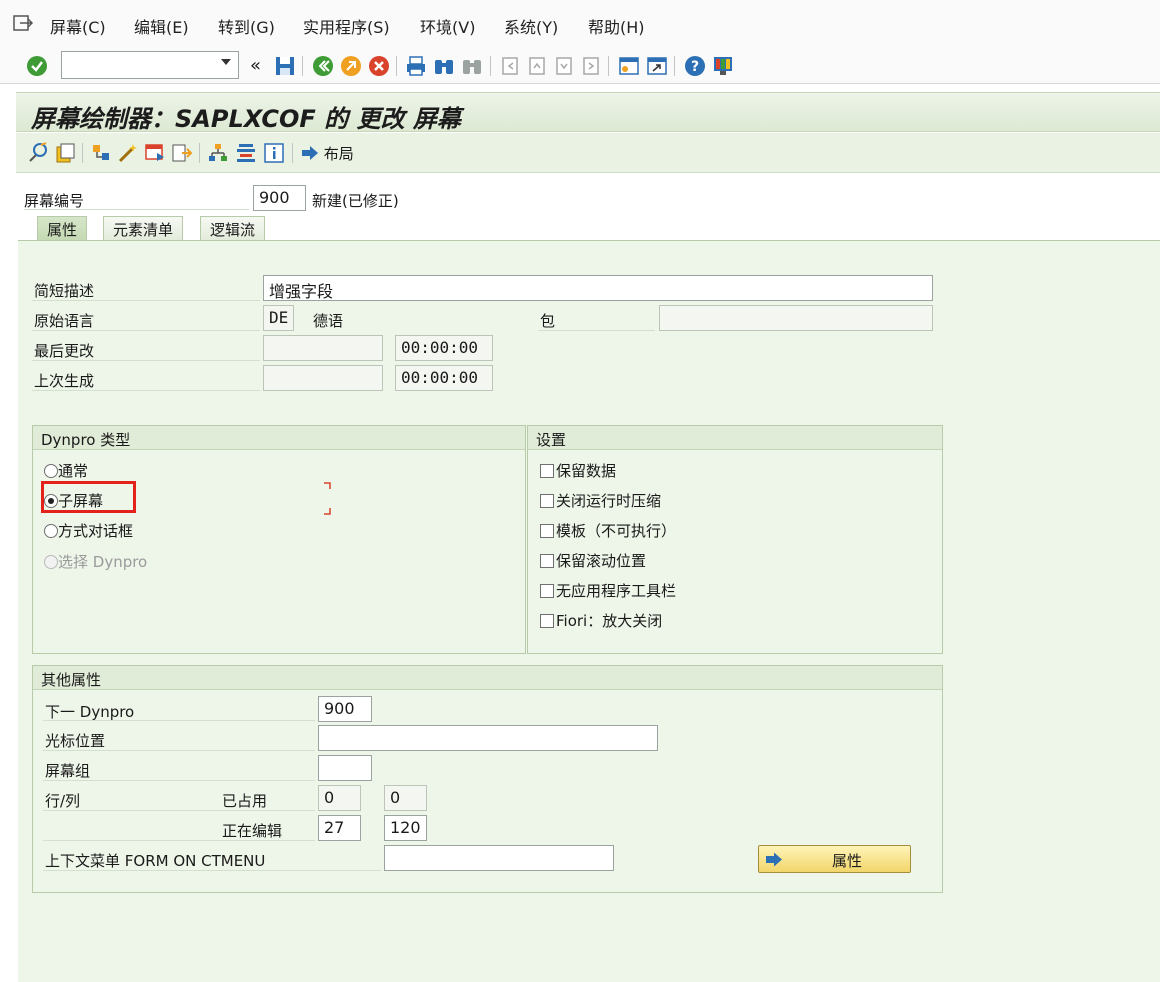 The height and width of the screenshot is (982, 1160). I want to click on menu-environment: 环境(V), so click(447, 26).